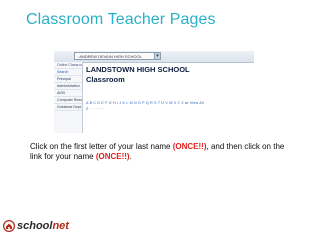 The image size is (320, 240). Describe the element at coordinates (68, 79) in the screenshot. I see `sidebar-item-principal: Principal` at that location.